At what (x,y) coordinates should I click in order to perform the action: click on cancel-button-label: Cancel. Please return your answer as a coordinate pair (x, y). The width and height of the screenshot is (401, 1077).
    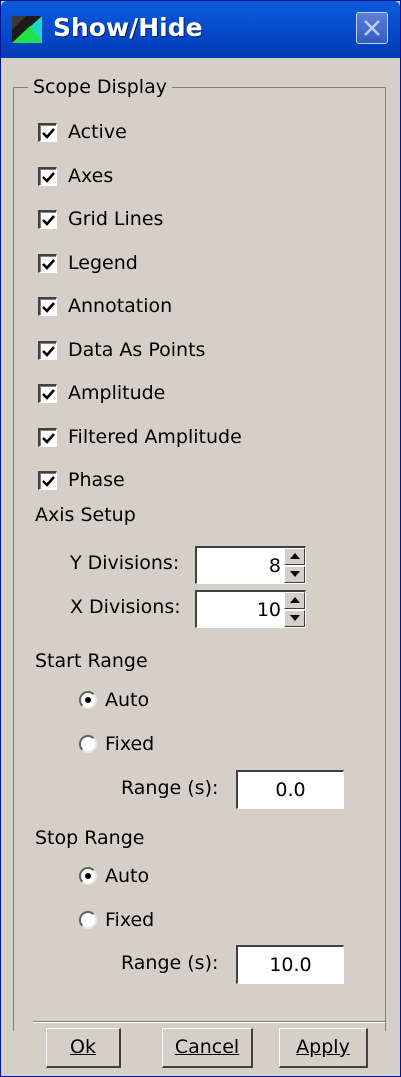
    Looking at the image, I should click on (207, 1047).